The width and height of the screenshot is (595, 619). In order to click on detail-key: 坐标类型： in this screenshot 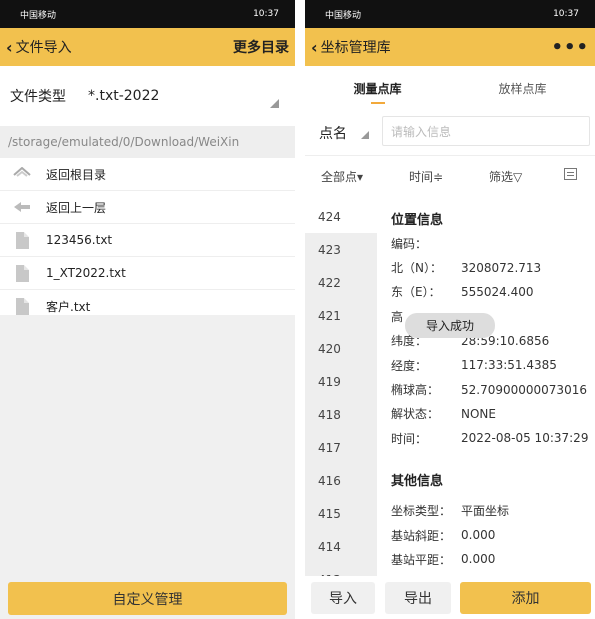, I will do `click(421, 511)`.